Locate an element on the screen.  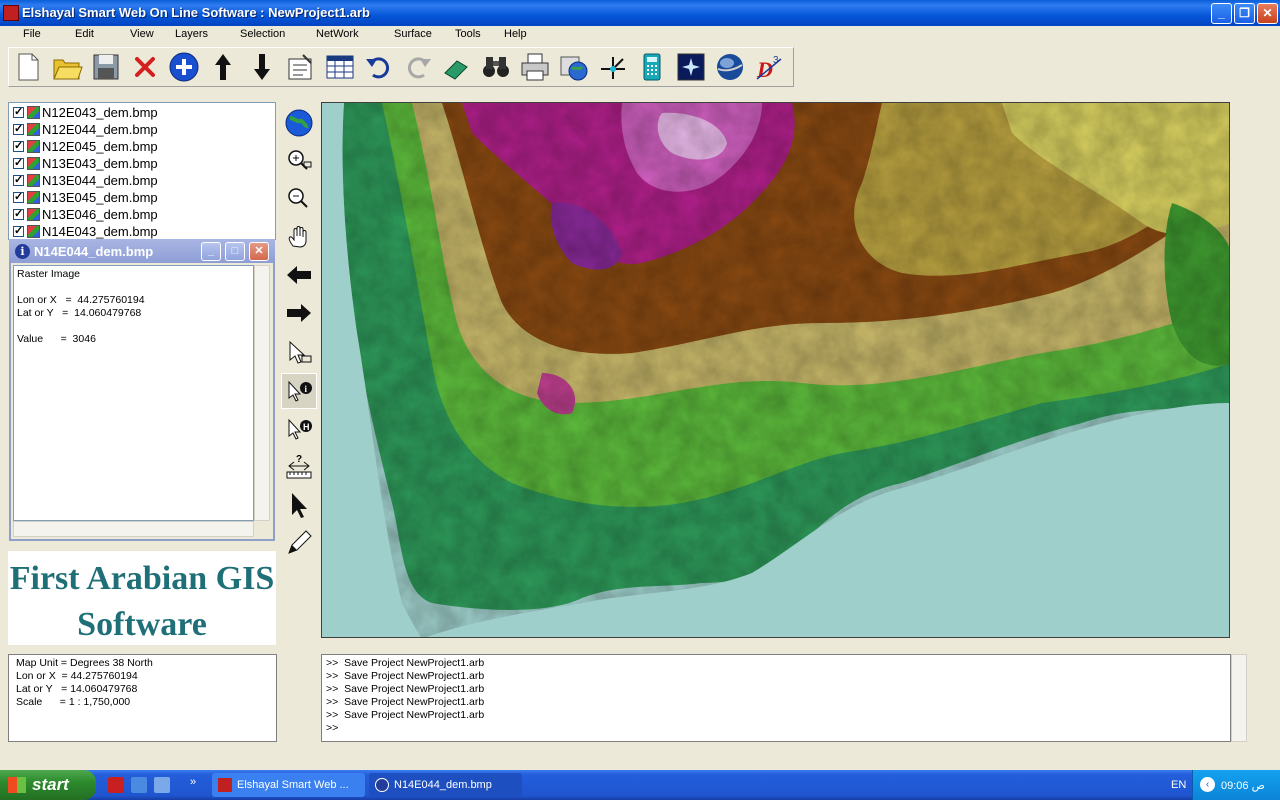
move-down-icon is located at coordinates (262, 67).